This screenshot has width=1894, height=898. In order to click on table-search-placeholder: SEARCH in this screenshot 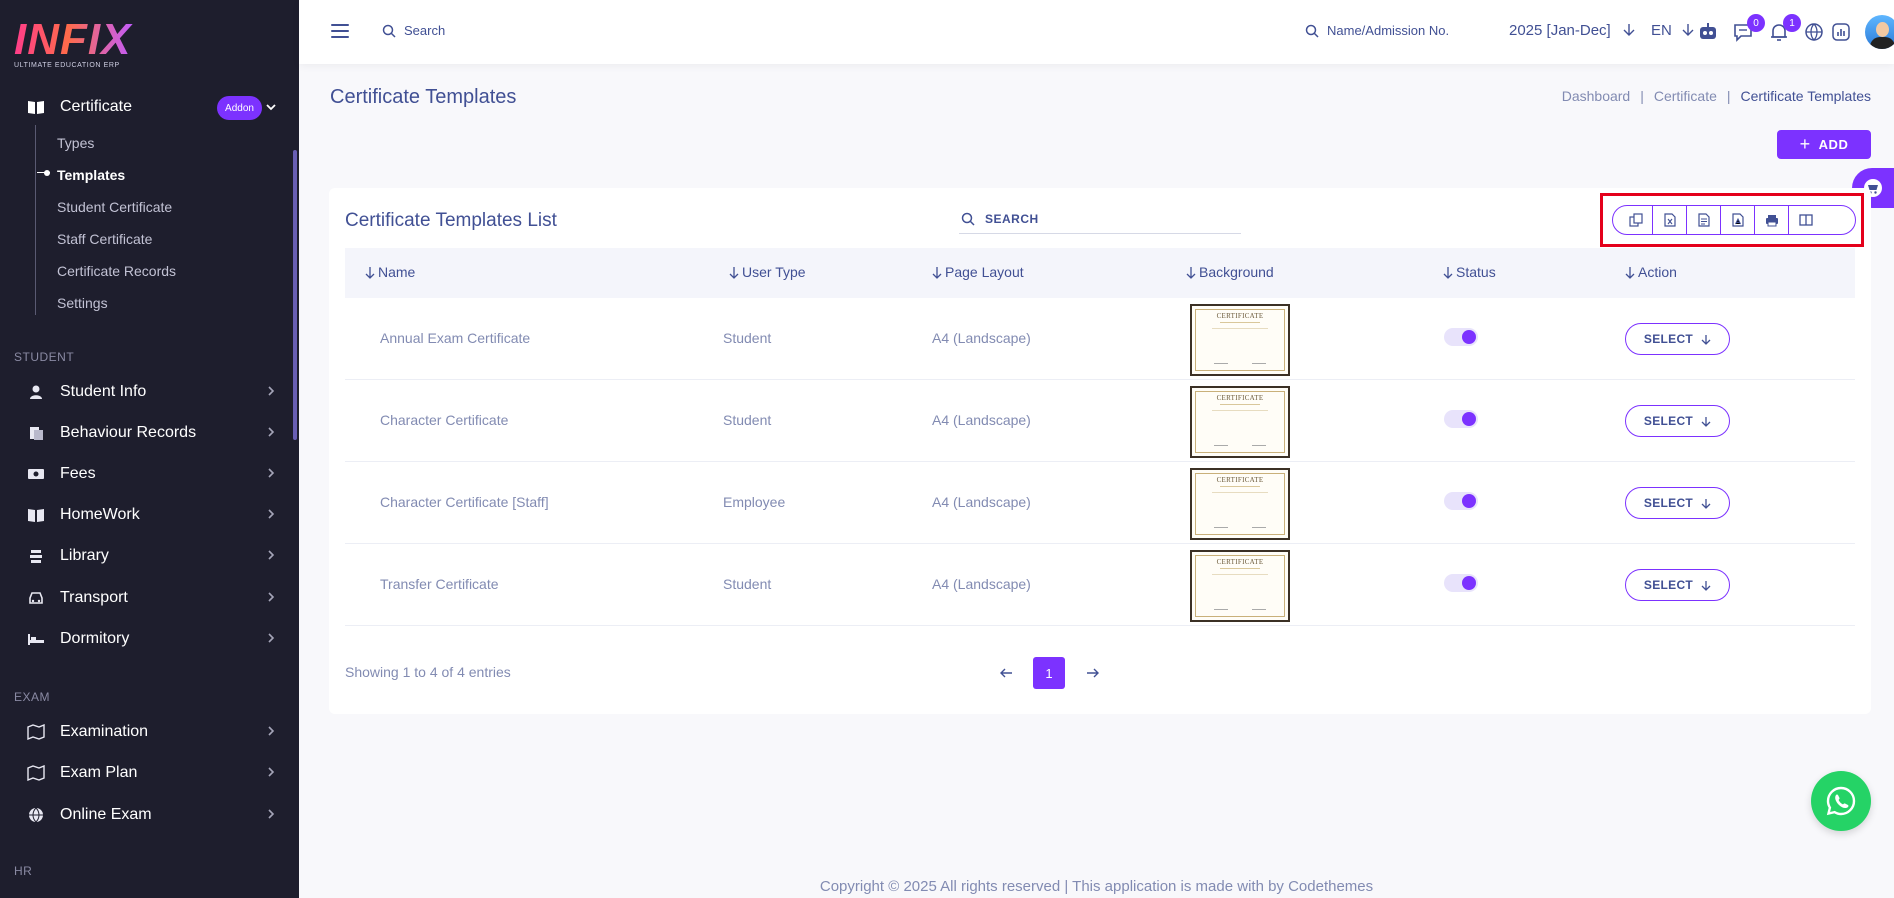, I will do `click(1012, 218)`.